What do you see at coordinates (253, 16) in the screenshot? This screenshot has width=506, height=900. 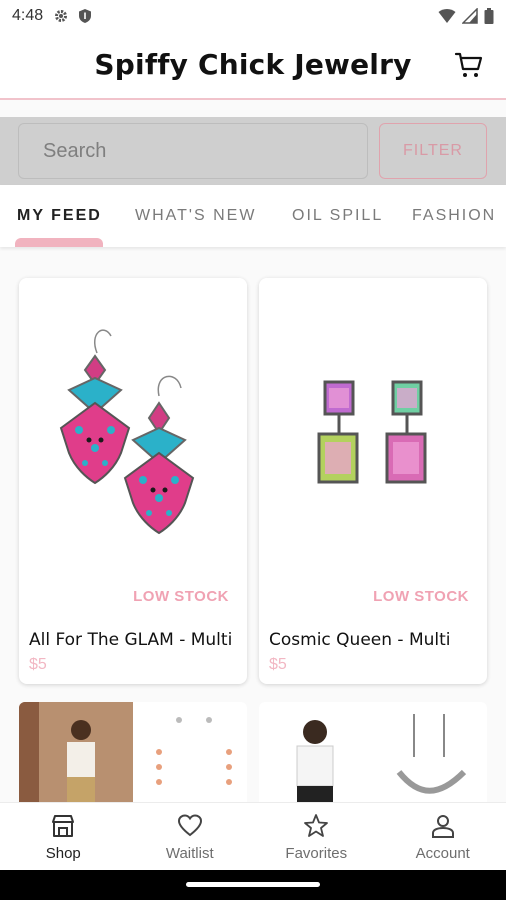 I see `status-bar: 4:48` at bounding box center [253, 16].